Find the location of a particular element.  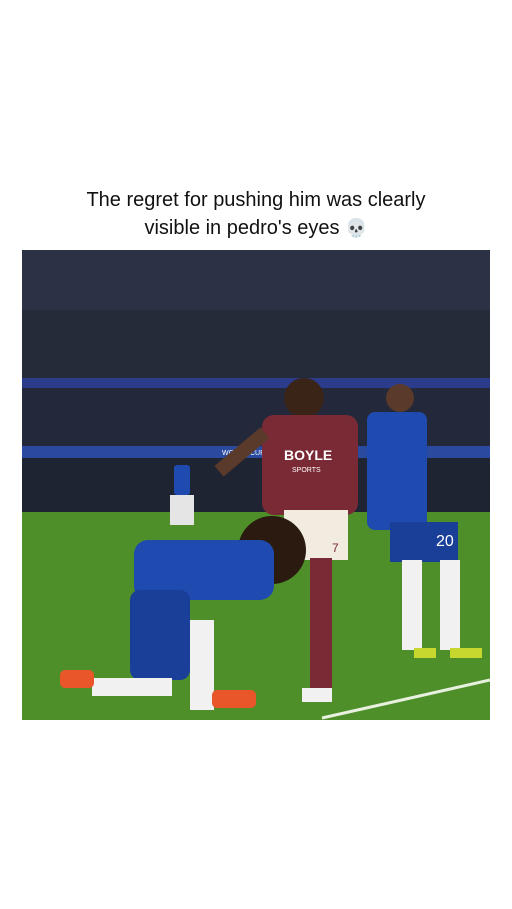

boot-right is located at coordinates (466, 653).